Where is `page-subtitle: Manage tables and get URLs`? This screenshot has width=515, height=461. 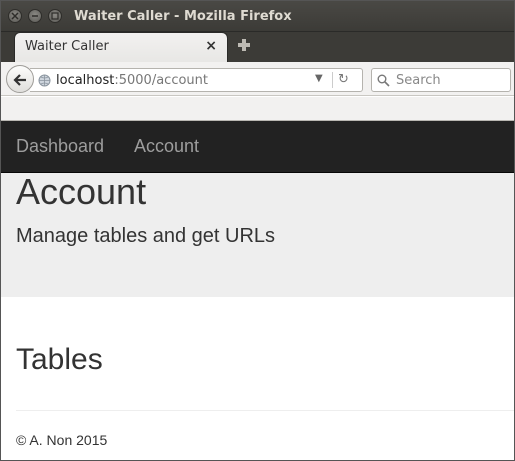
page-subtitle: Manage tables and get URLs is located at coordinates (146, 236).